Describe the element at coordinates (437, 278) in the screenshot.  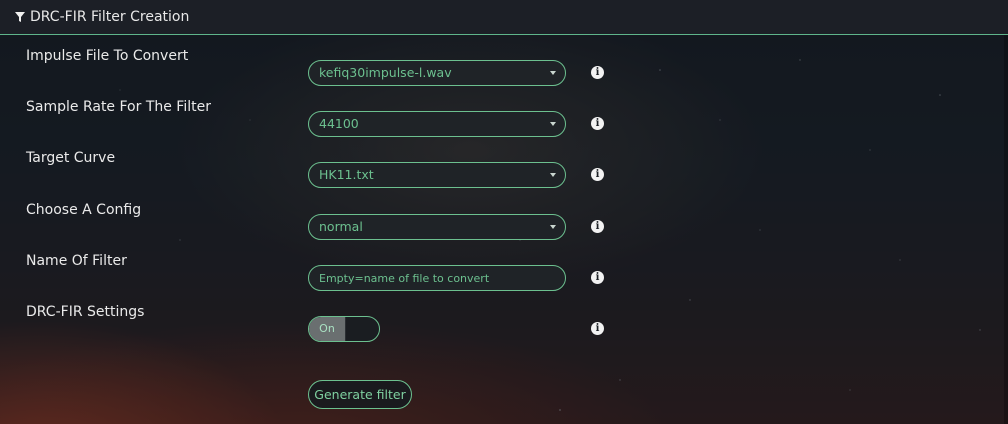
I see `filter-name-input` at that location.